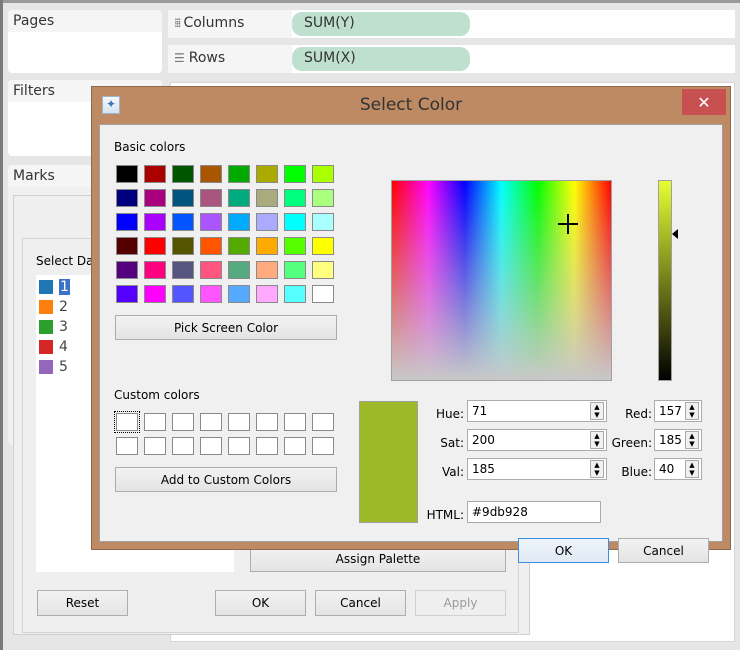 This screenshot has width=740, height=650. What do you see at coordinates (678, 411) in the screenshot?
I see `red-spinbox: 157 ▲ ▼` at bounding box center [678, 411].